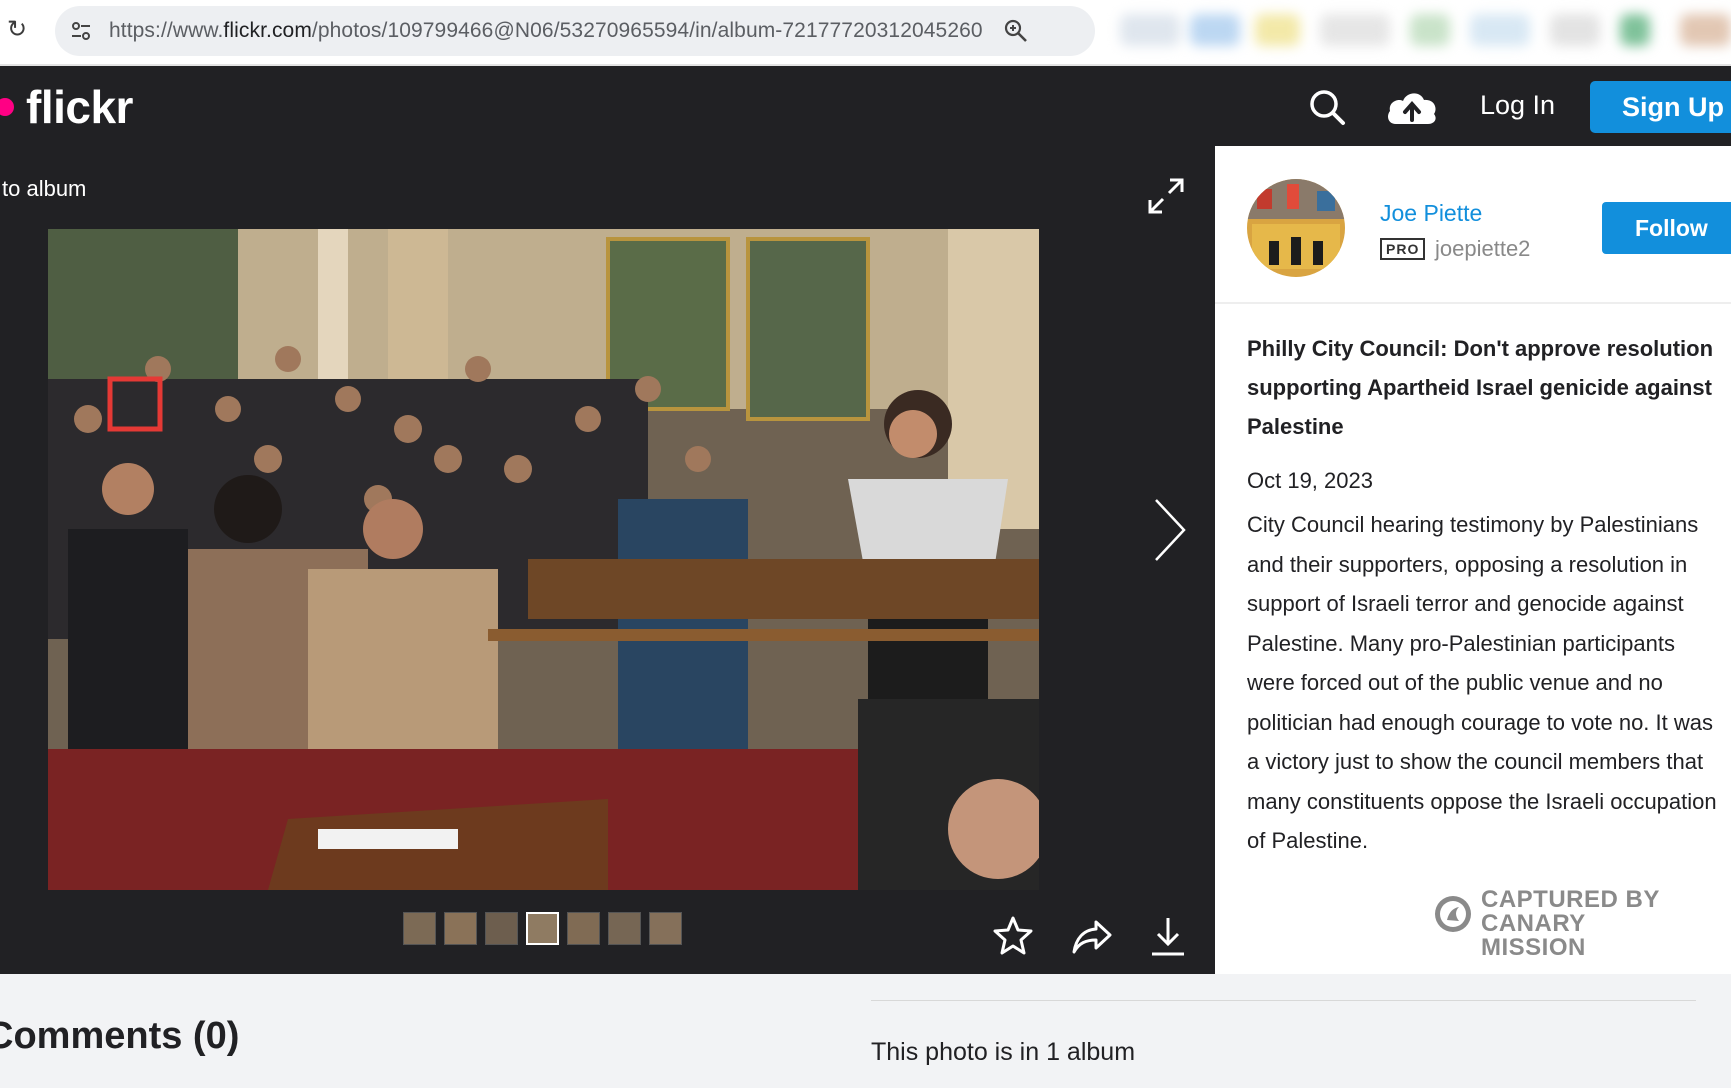 This screenshot has width=1731, height=1088. I want to click on upload-cloud-icon, so click(1412, 107).